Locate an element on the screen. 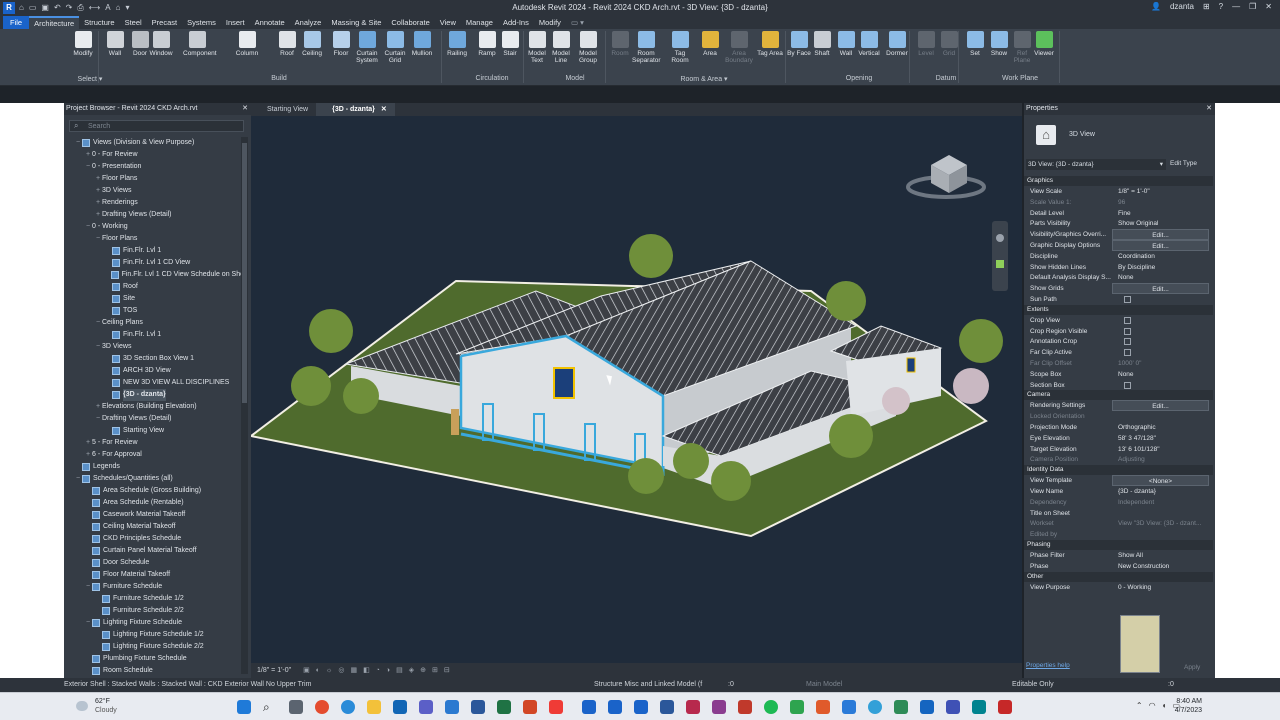  tab-add-ins: Add-Ins is located at coordinates (516, 22).